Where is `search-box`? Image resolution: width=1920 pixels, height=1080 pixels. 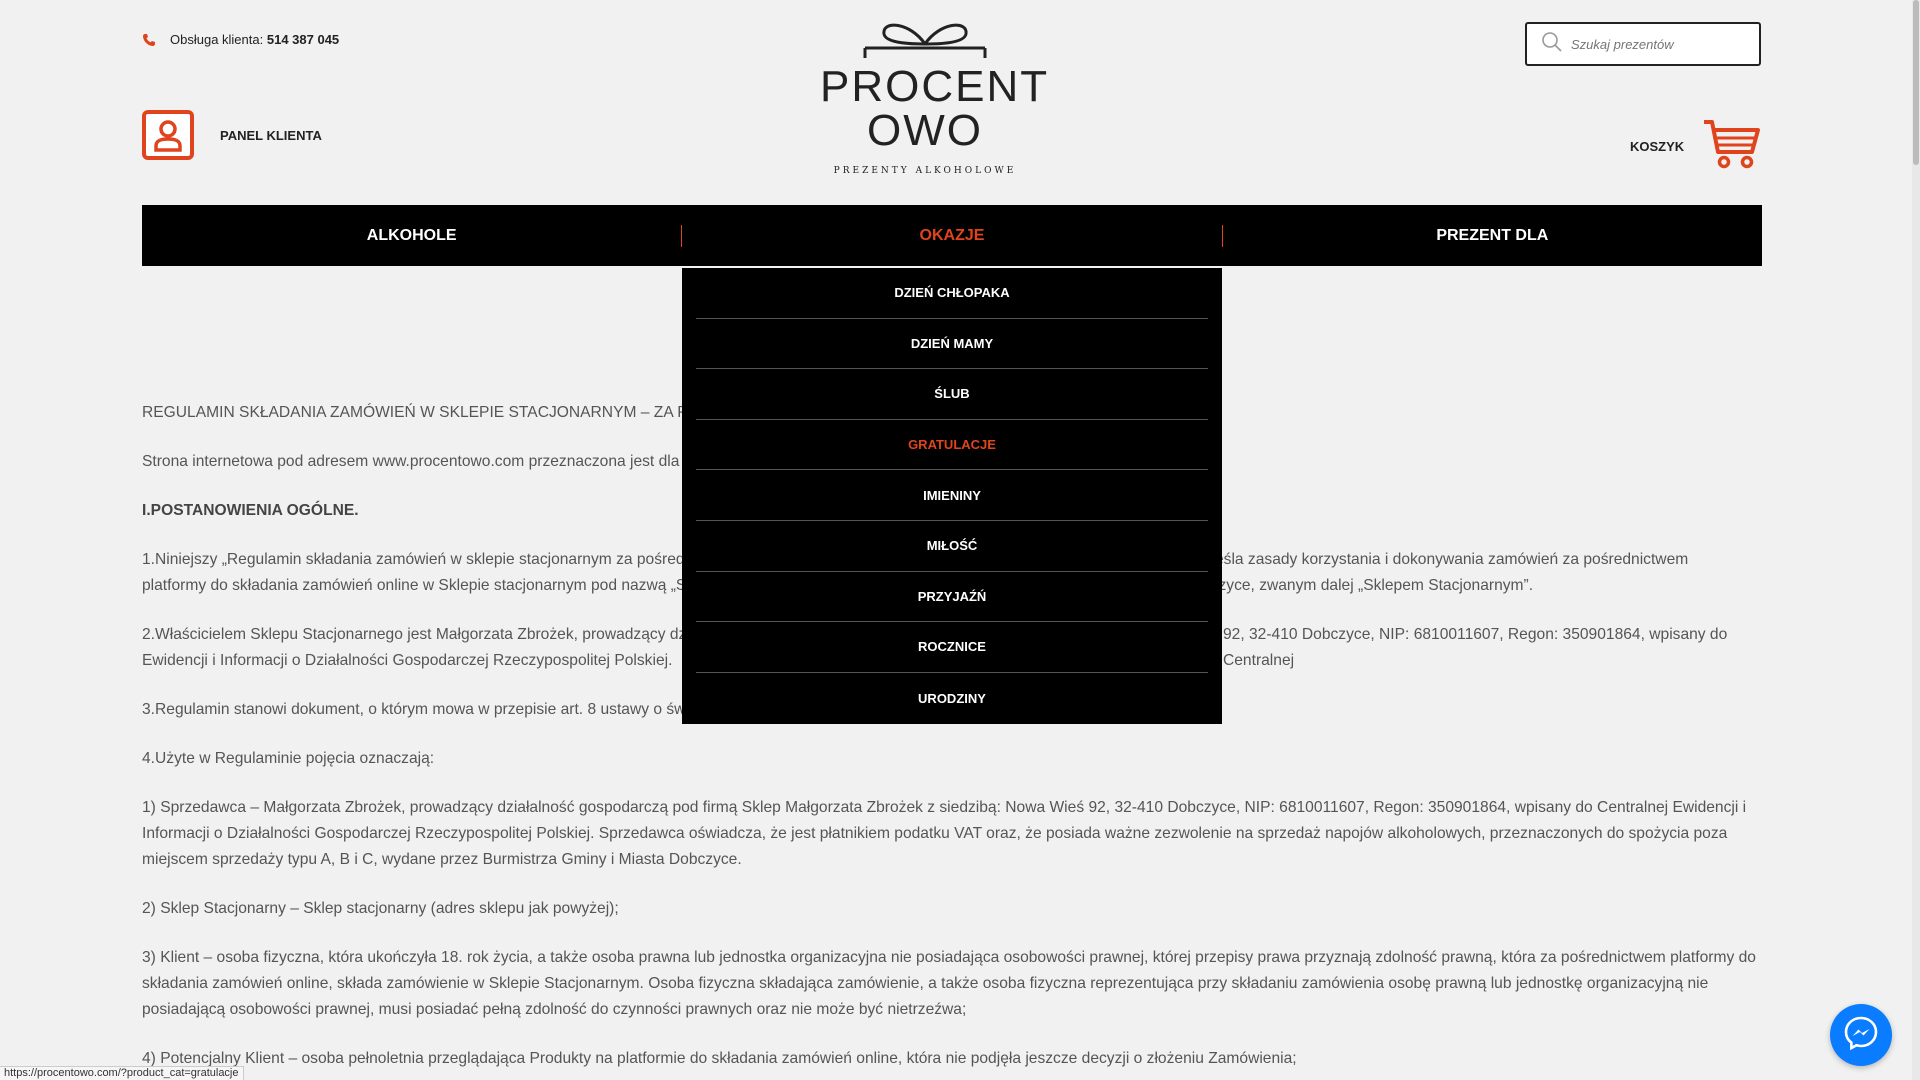
search-box is located at coordinates (1643, 44).